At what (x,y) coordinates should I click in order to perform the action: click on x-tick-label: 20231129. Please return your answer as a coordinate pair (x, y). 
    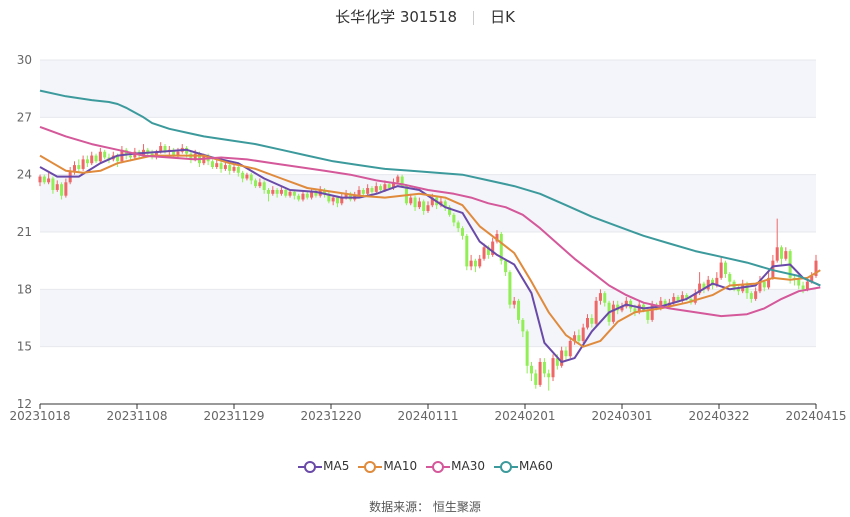
    Looking at the image, I should click on (233, 416).